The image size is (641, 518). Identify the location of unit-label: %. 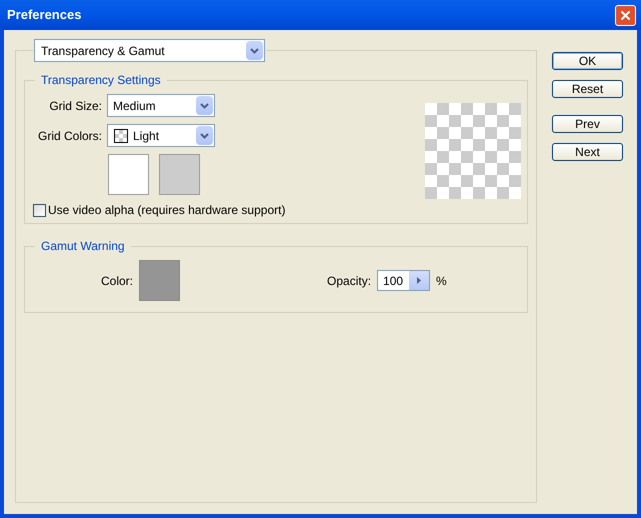
(441, 281).